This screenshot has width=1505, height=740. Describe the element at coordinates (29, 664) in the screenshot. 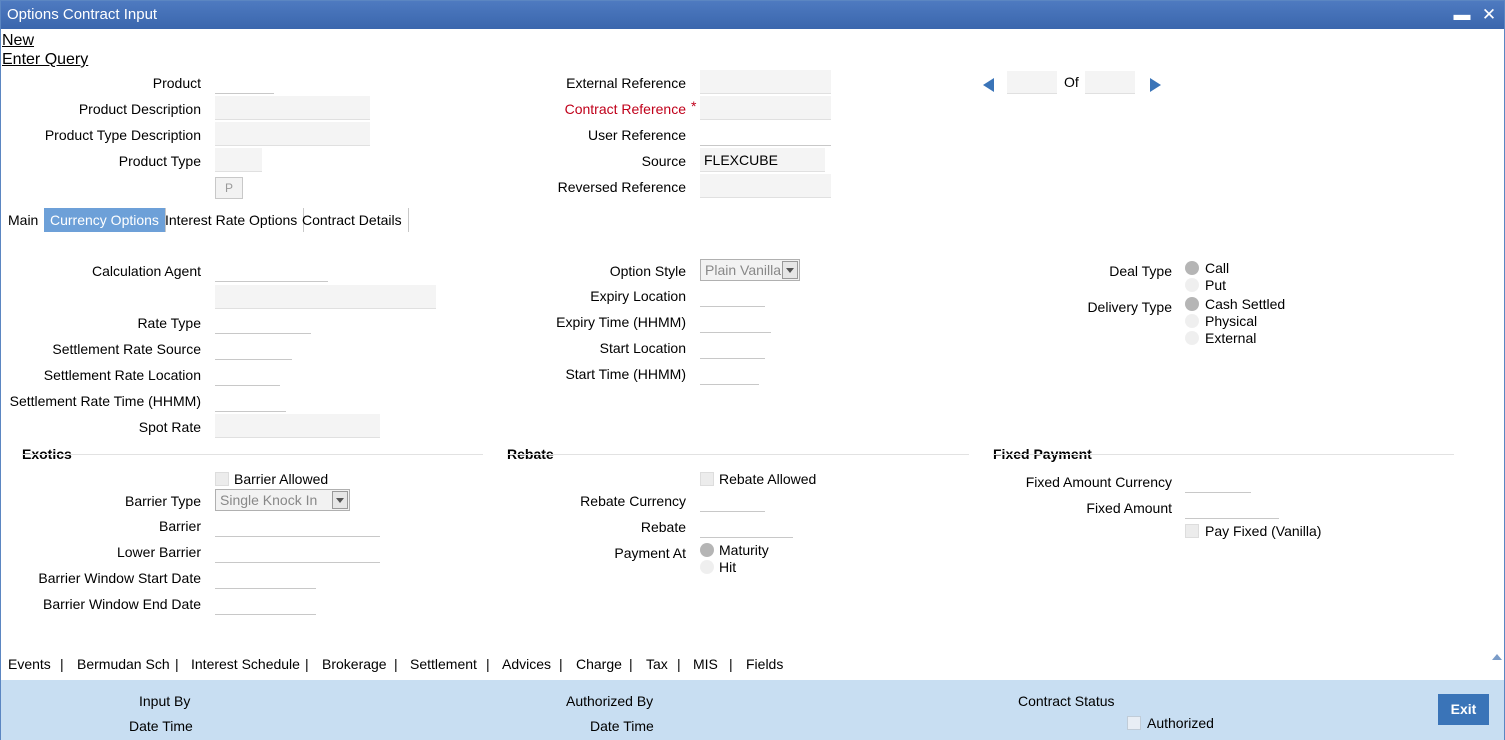

I see `events-link: Events` at that location.